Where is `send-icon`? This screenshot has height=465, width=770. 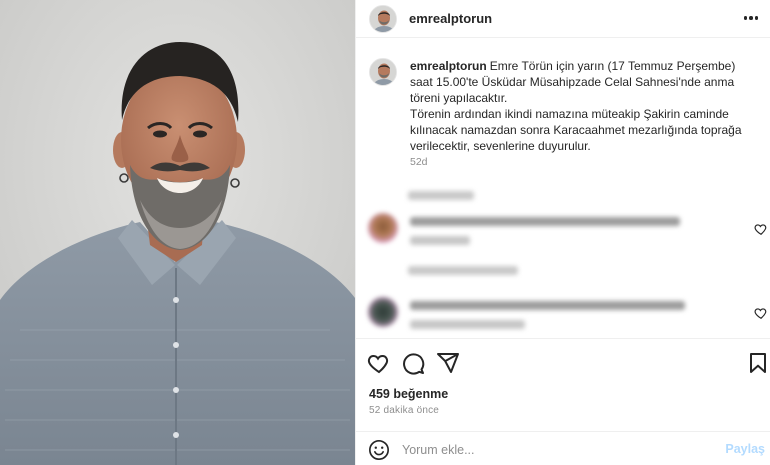
send-icon is located at coordinates (448, 363).